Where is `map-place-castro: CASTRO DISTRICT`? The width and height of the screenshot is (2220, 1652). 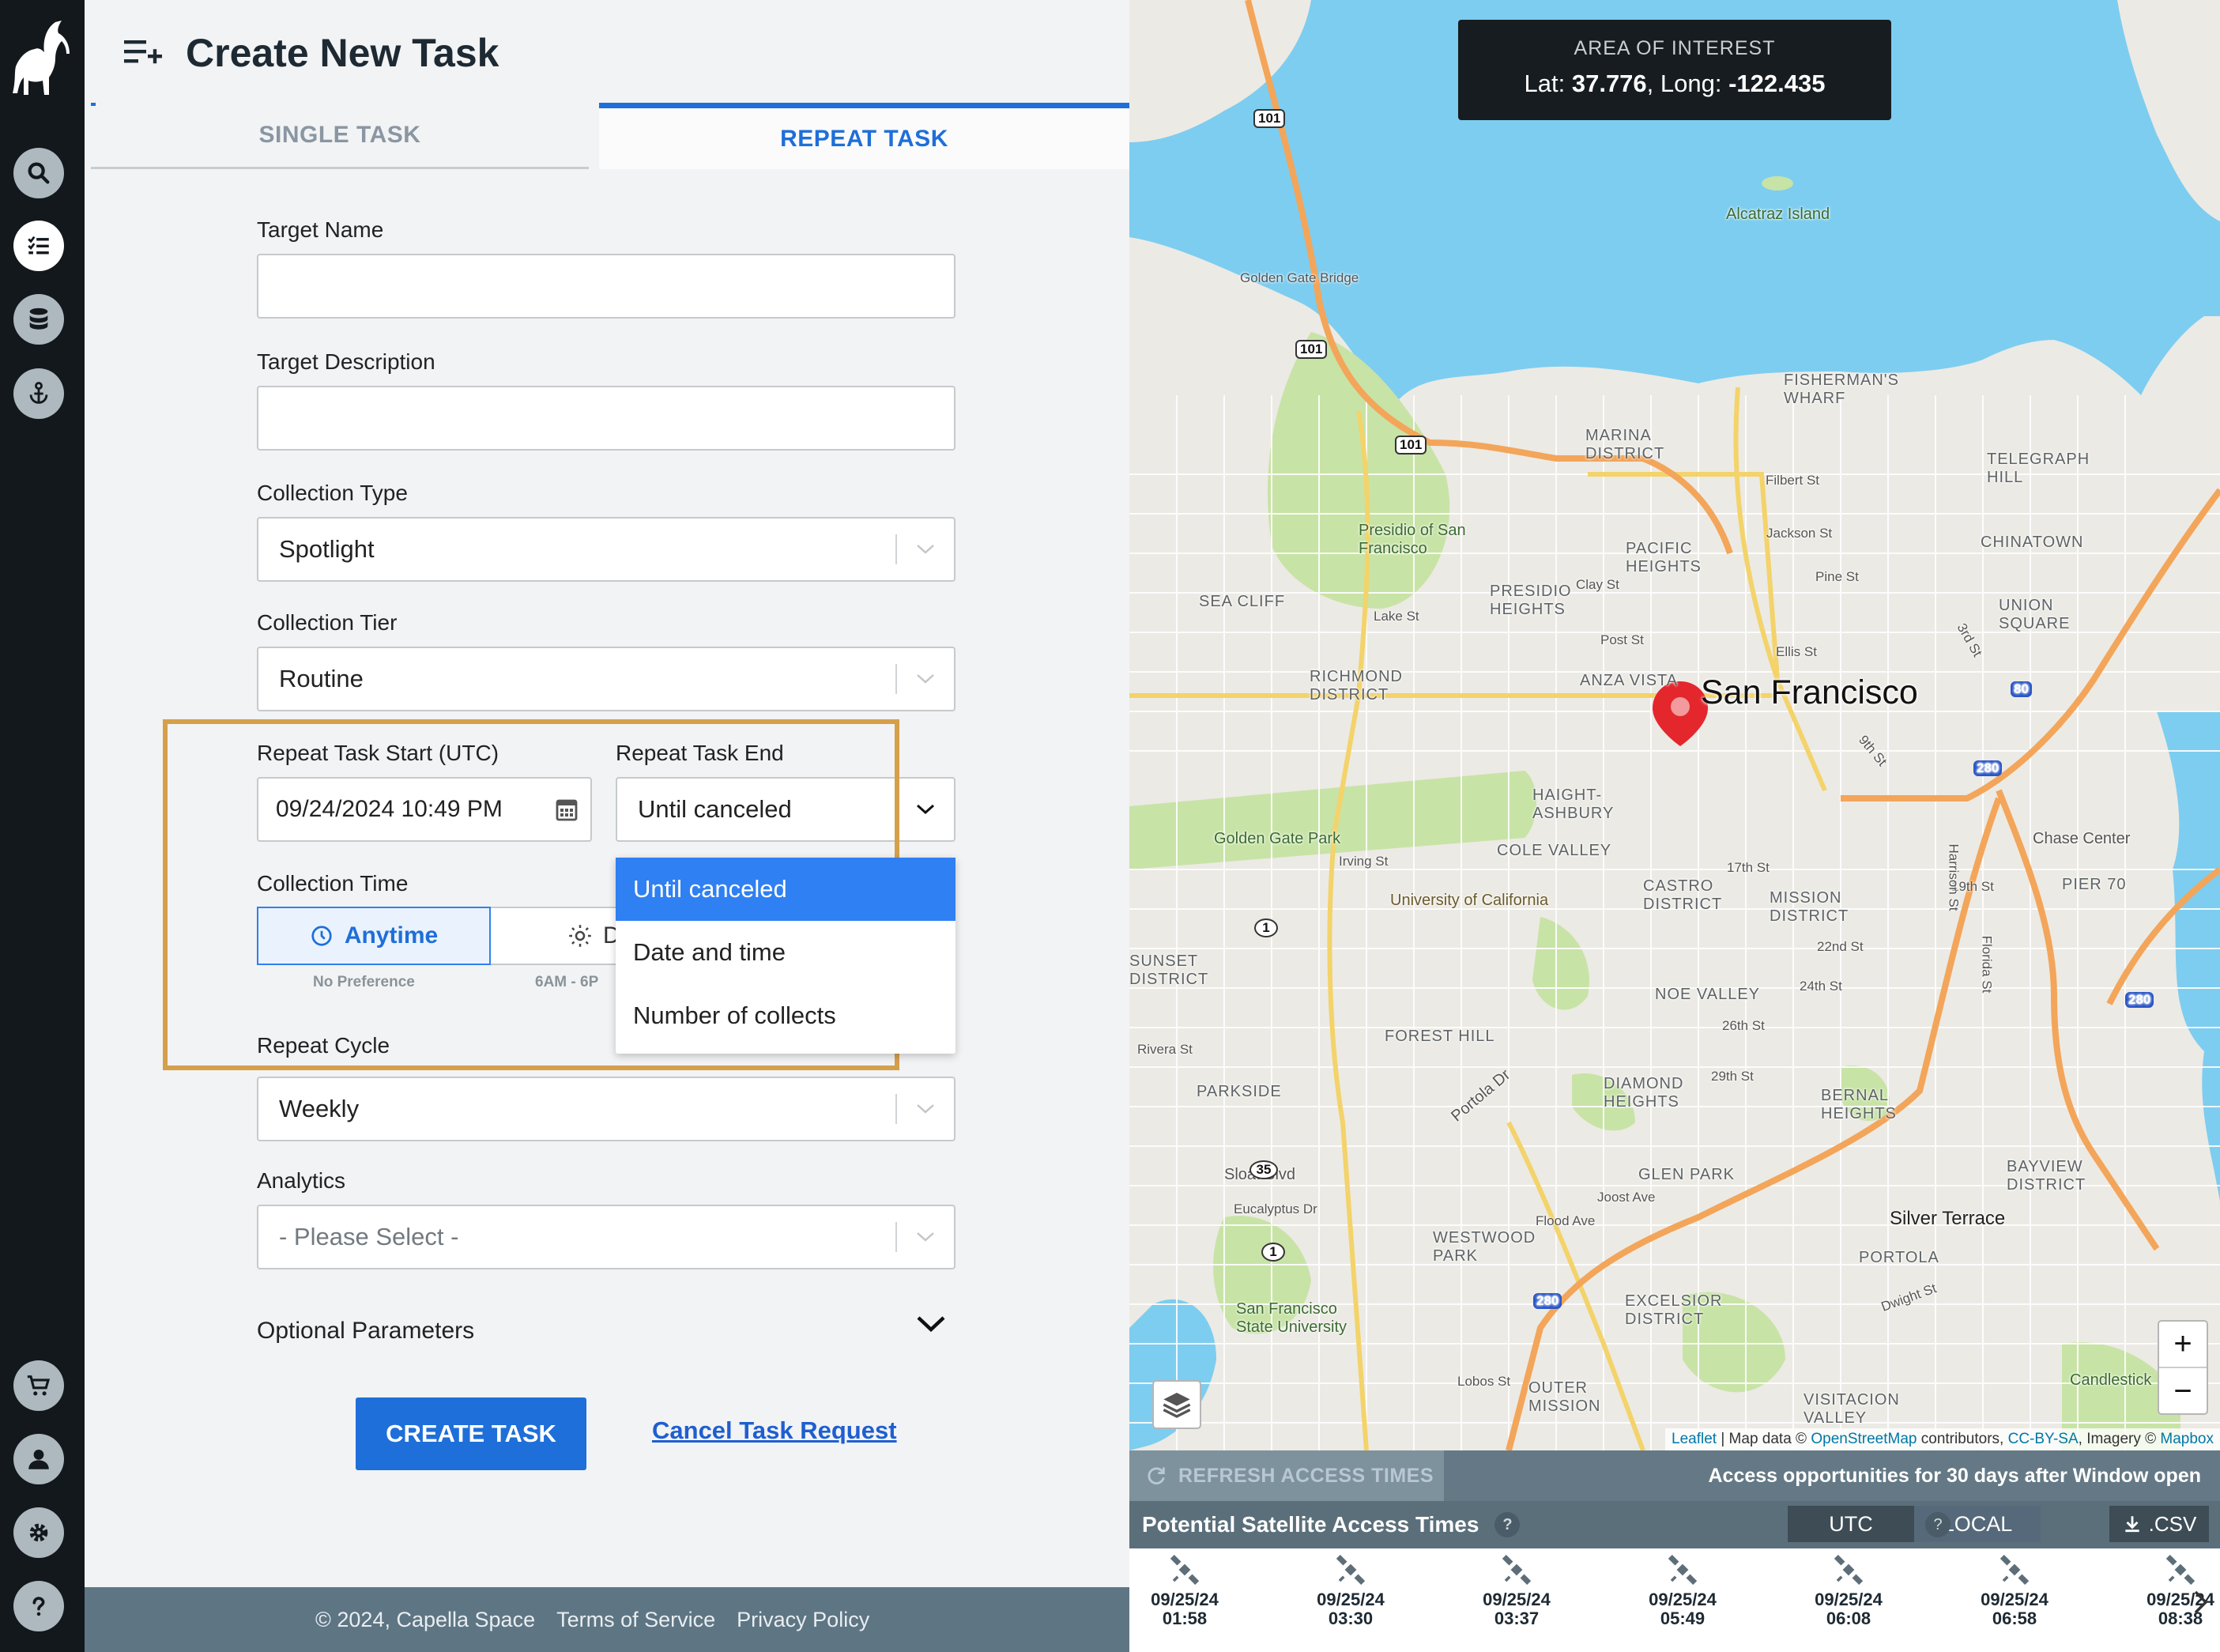 map-place-castro: CASTRO DISTRICT is located at coordinates (1683, 895).